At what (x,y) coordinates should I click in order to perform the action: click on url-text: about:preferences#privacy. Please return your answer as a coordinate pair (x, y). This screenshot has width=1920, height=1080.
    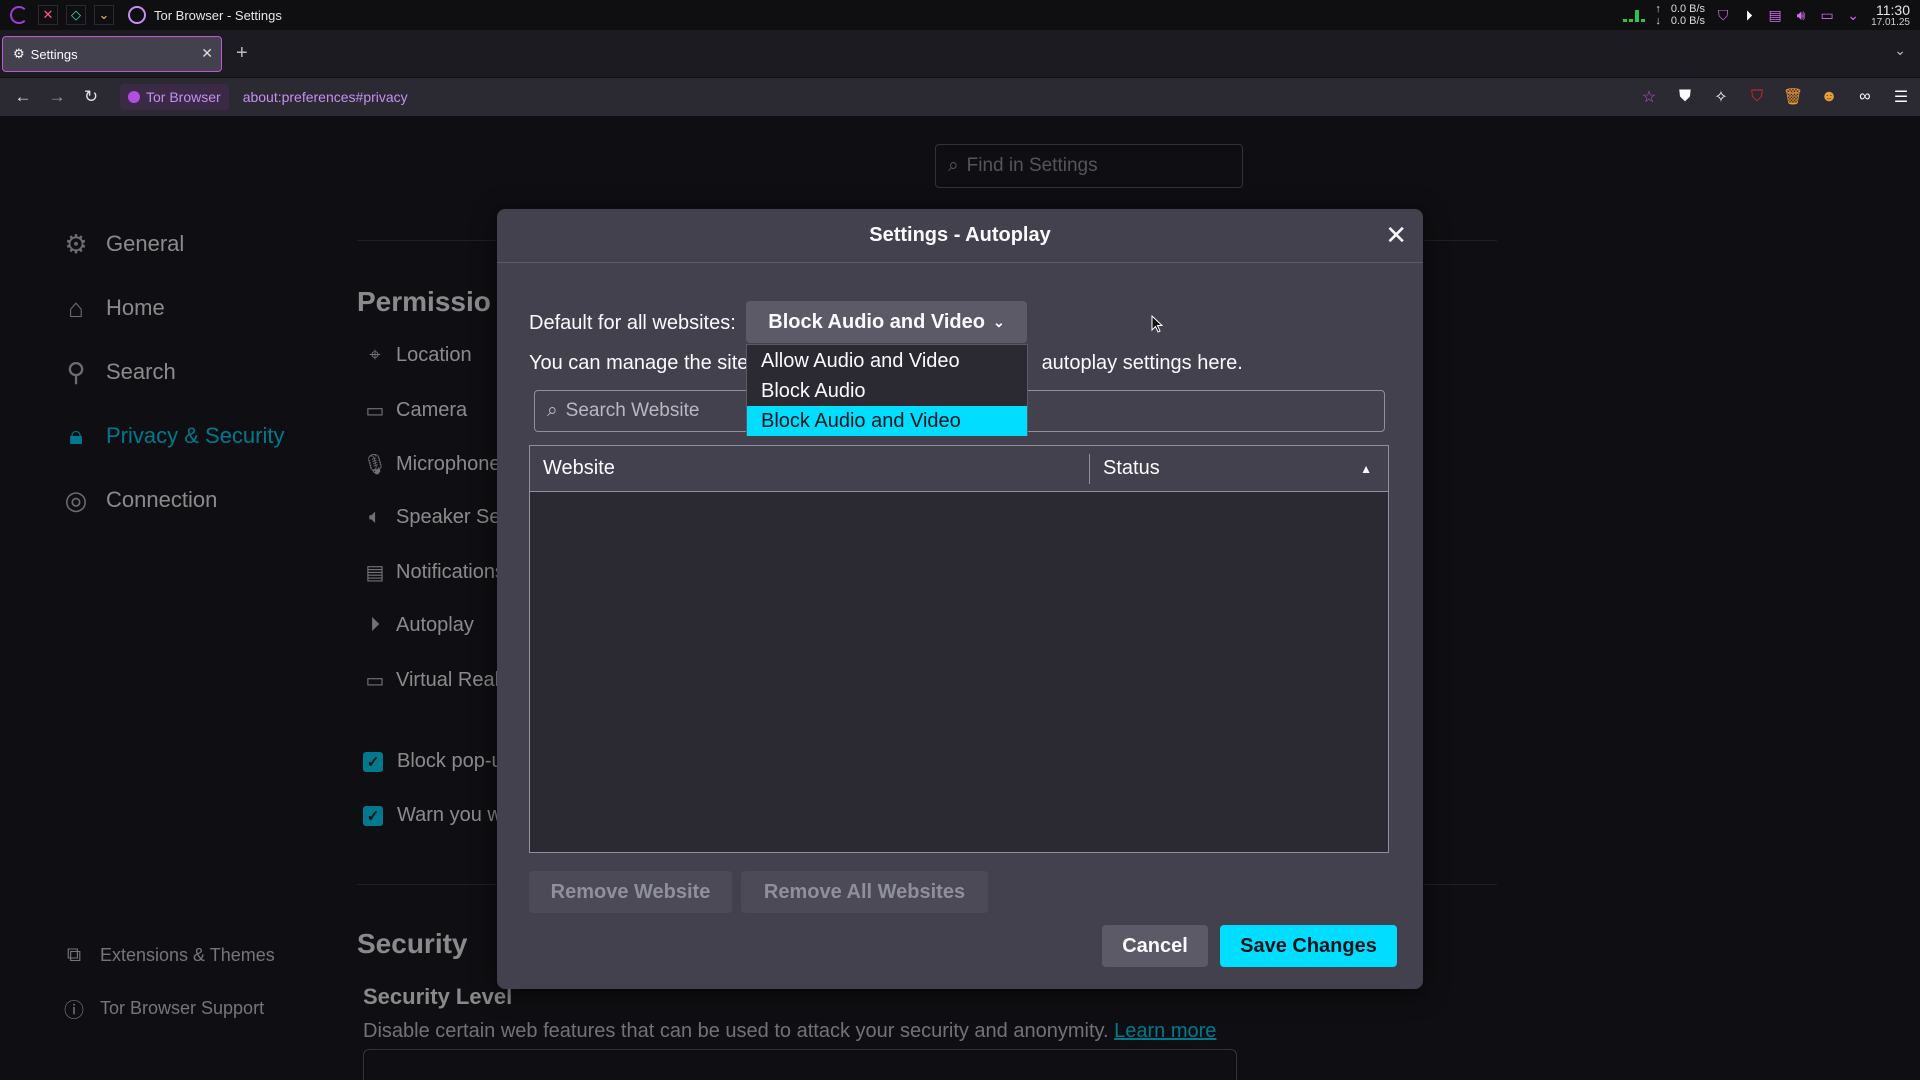
    Looking at the image, I should click on (325, 97).